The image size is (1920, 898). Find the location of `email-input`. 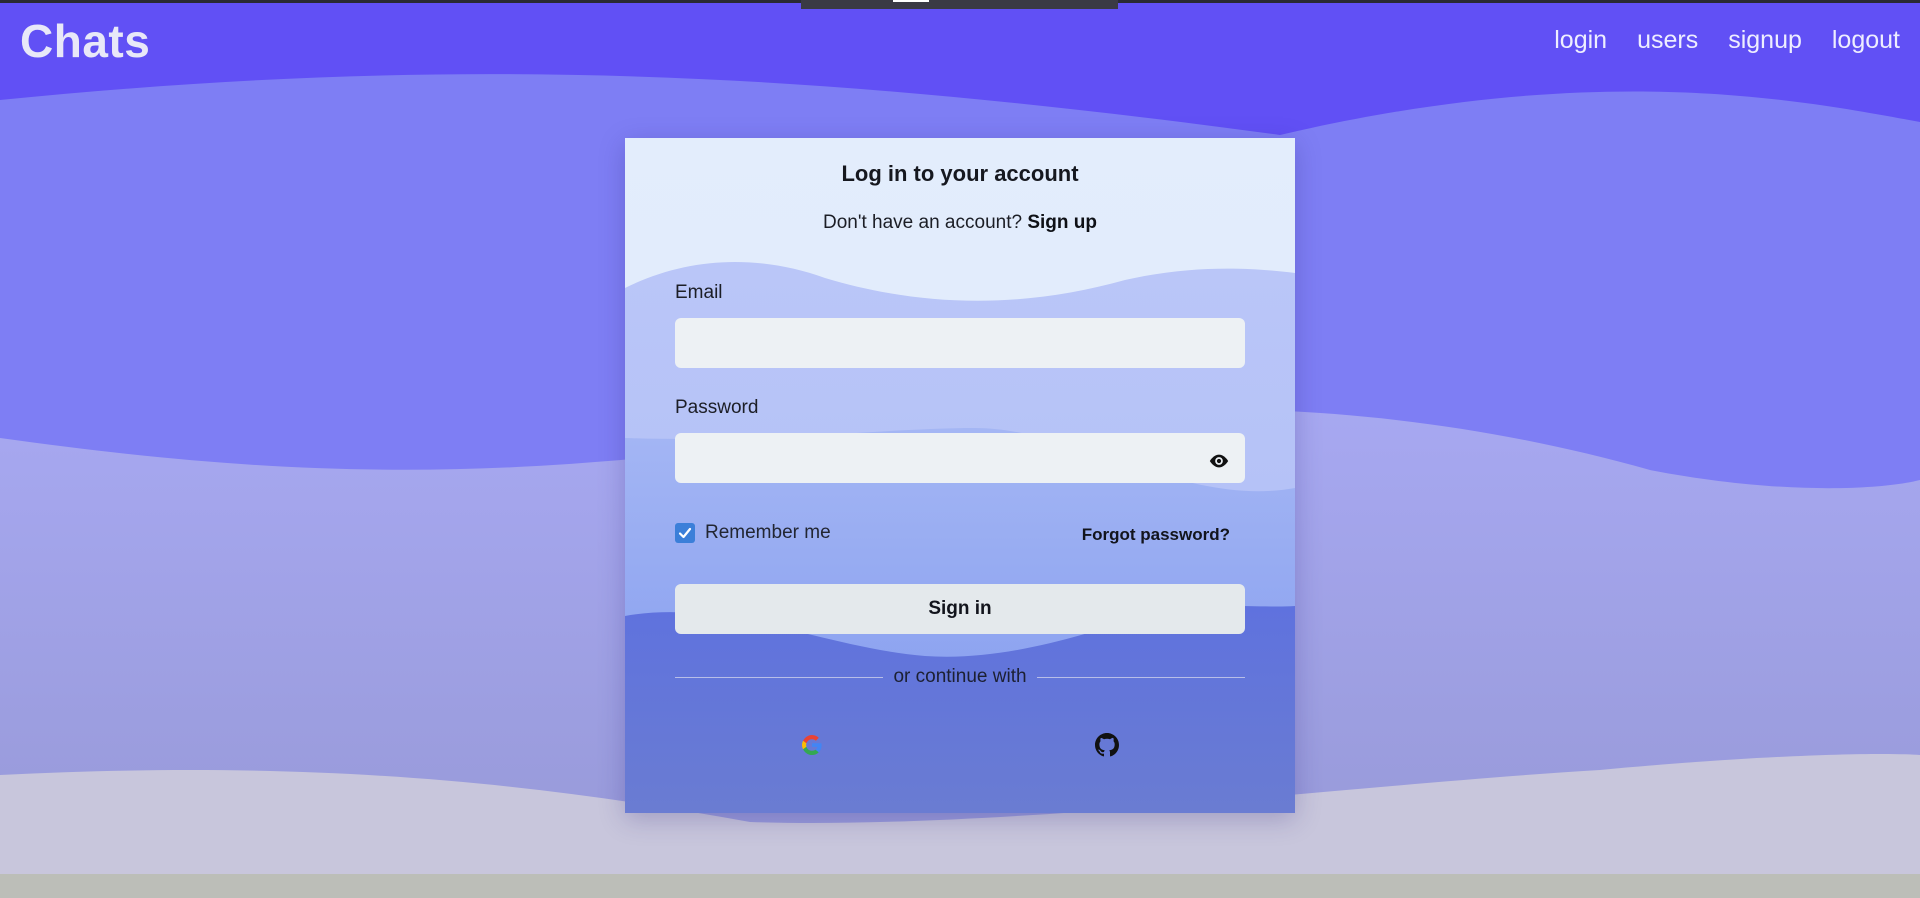

email-input is located at coordinates (960, 343).